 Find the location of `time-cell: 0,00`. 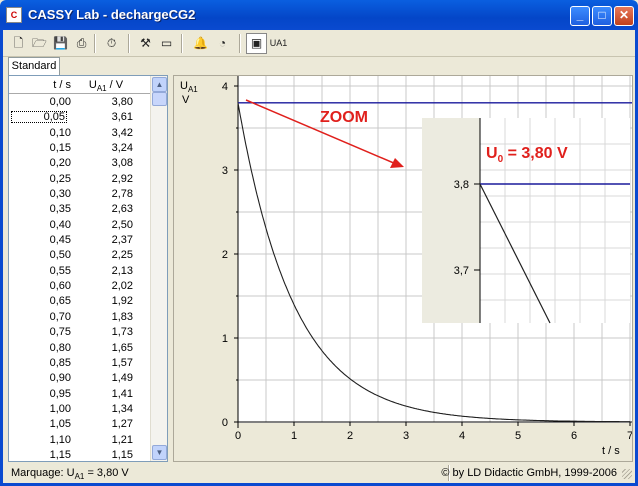

time-cell: 0,00 is located at coordinates (40, 102).